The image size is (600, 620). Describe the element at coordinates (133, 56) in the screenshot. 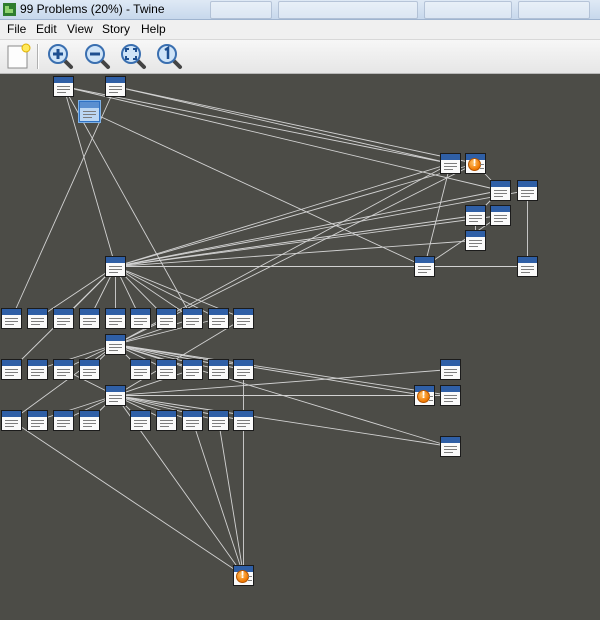

I see `zoom-fit-button` at that location.